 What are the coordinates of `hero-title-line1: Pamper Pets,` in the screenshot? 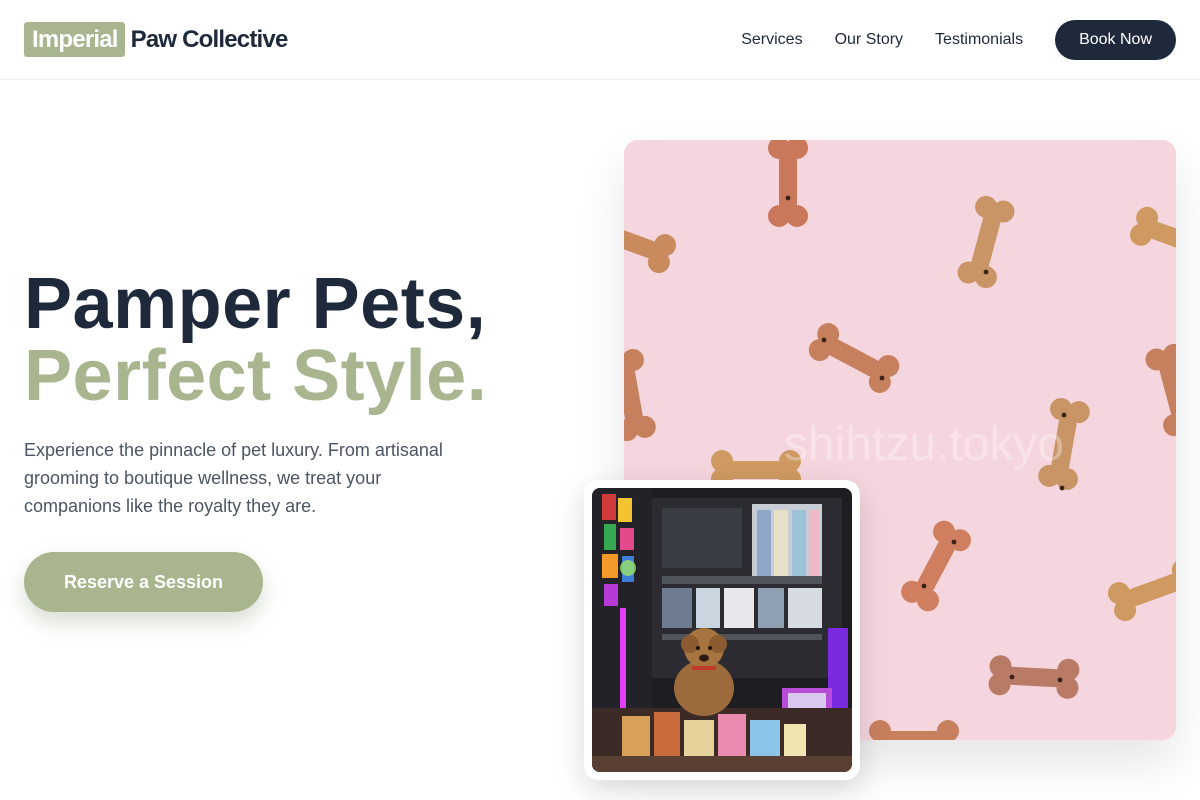 It's located at (255, 304).